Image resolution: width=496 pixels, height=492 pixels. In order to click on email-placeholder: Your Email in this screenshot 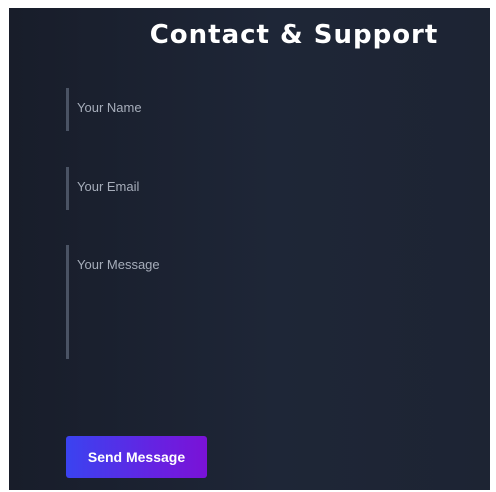, I will do `click(108, 186)`.